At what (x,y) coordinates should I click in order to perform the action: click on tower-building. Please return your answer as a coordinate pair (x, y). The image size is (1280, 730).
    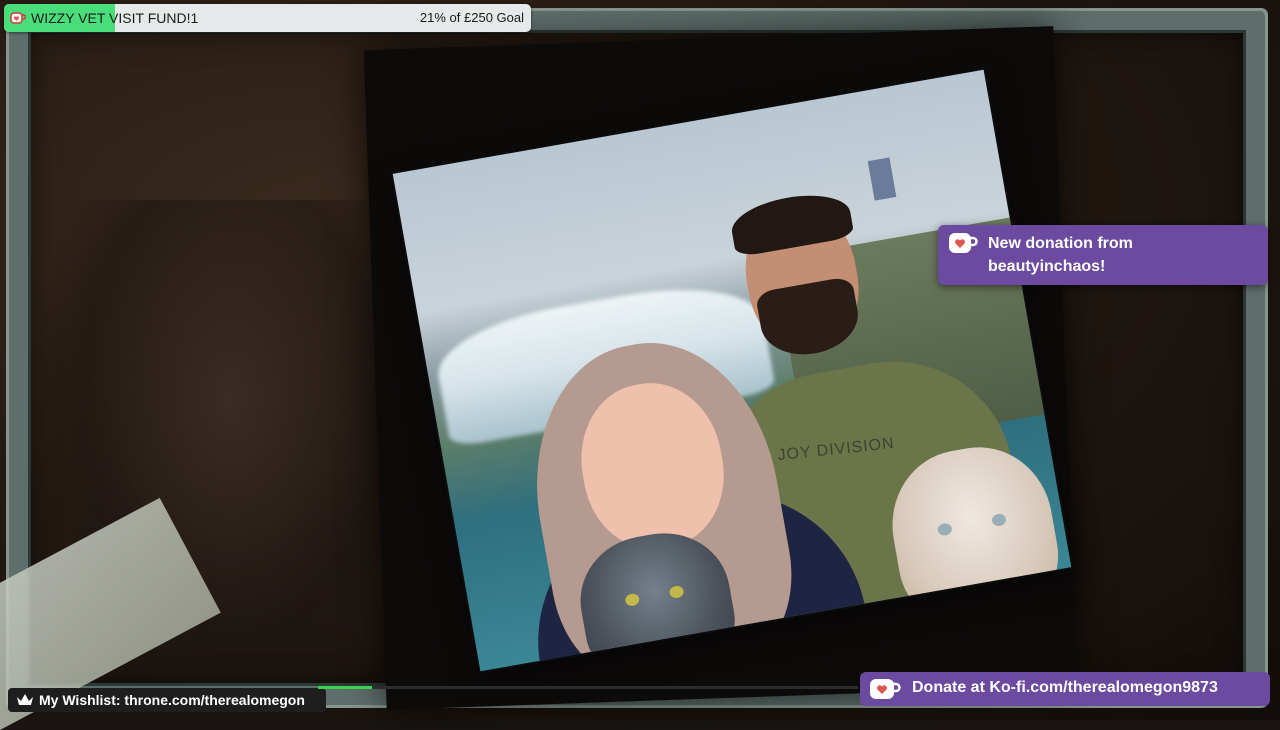
    Looking at the image, I should click on (882, 179).